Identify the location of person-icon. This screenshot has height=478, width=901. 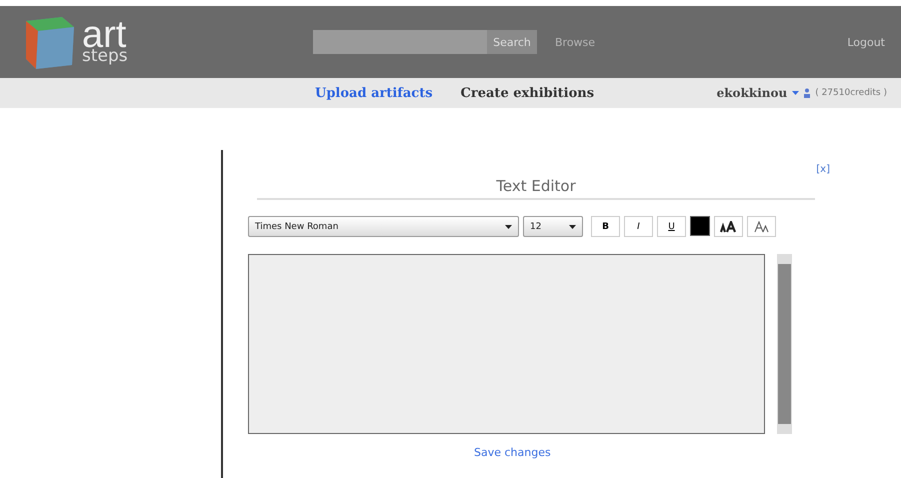
(807, 93).